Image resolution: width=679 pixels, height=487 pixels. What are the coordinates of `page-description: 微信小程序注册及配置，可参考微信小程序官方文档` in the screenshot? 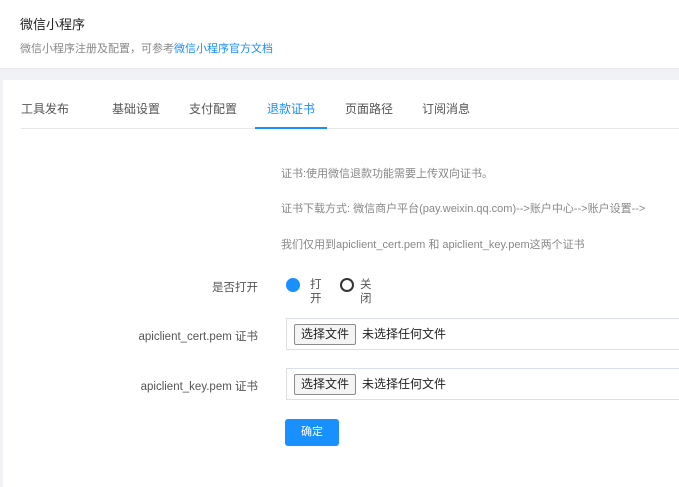 It's located at (146, 48).